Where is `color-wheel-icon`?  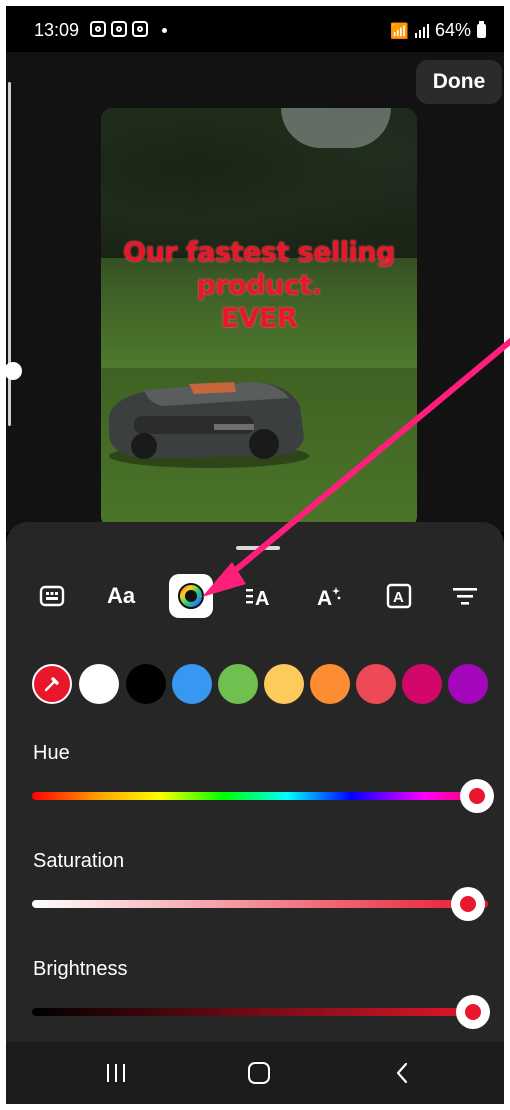 color-wheel-icon is located at coordinates (191, 596).